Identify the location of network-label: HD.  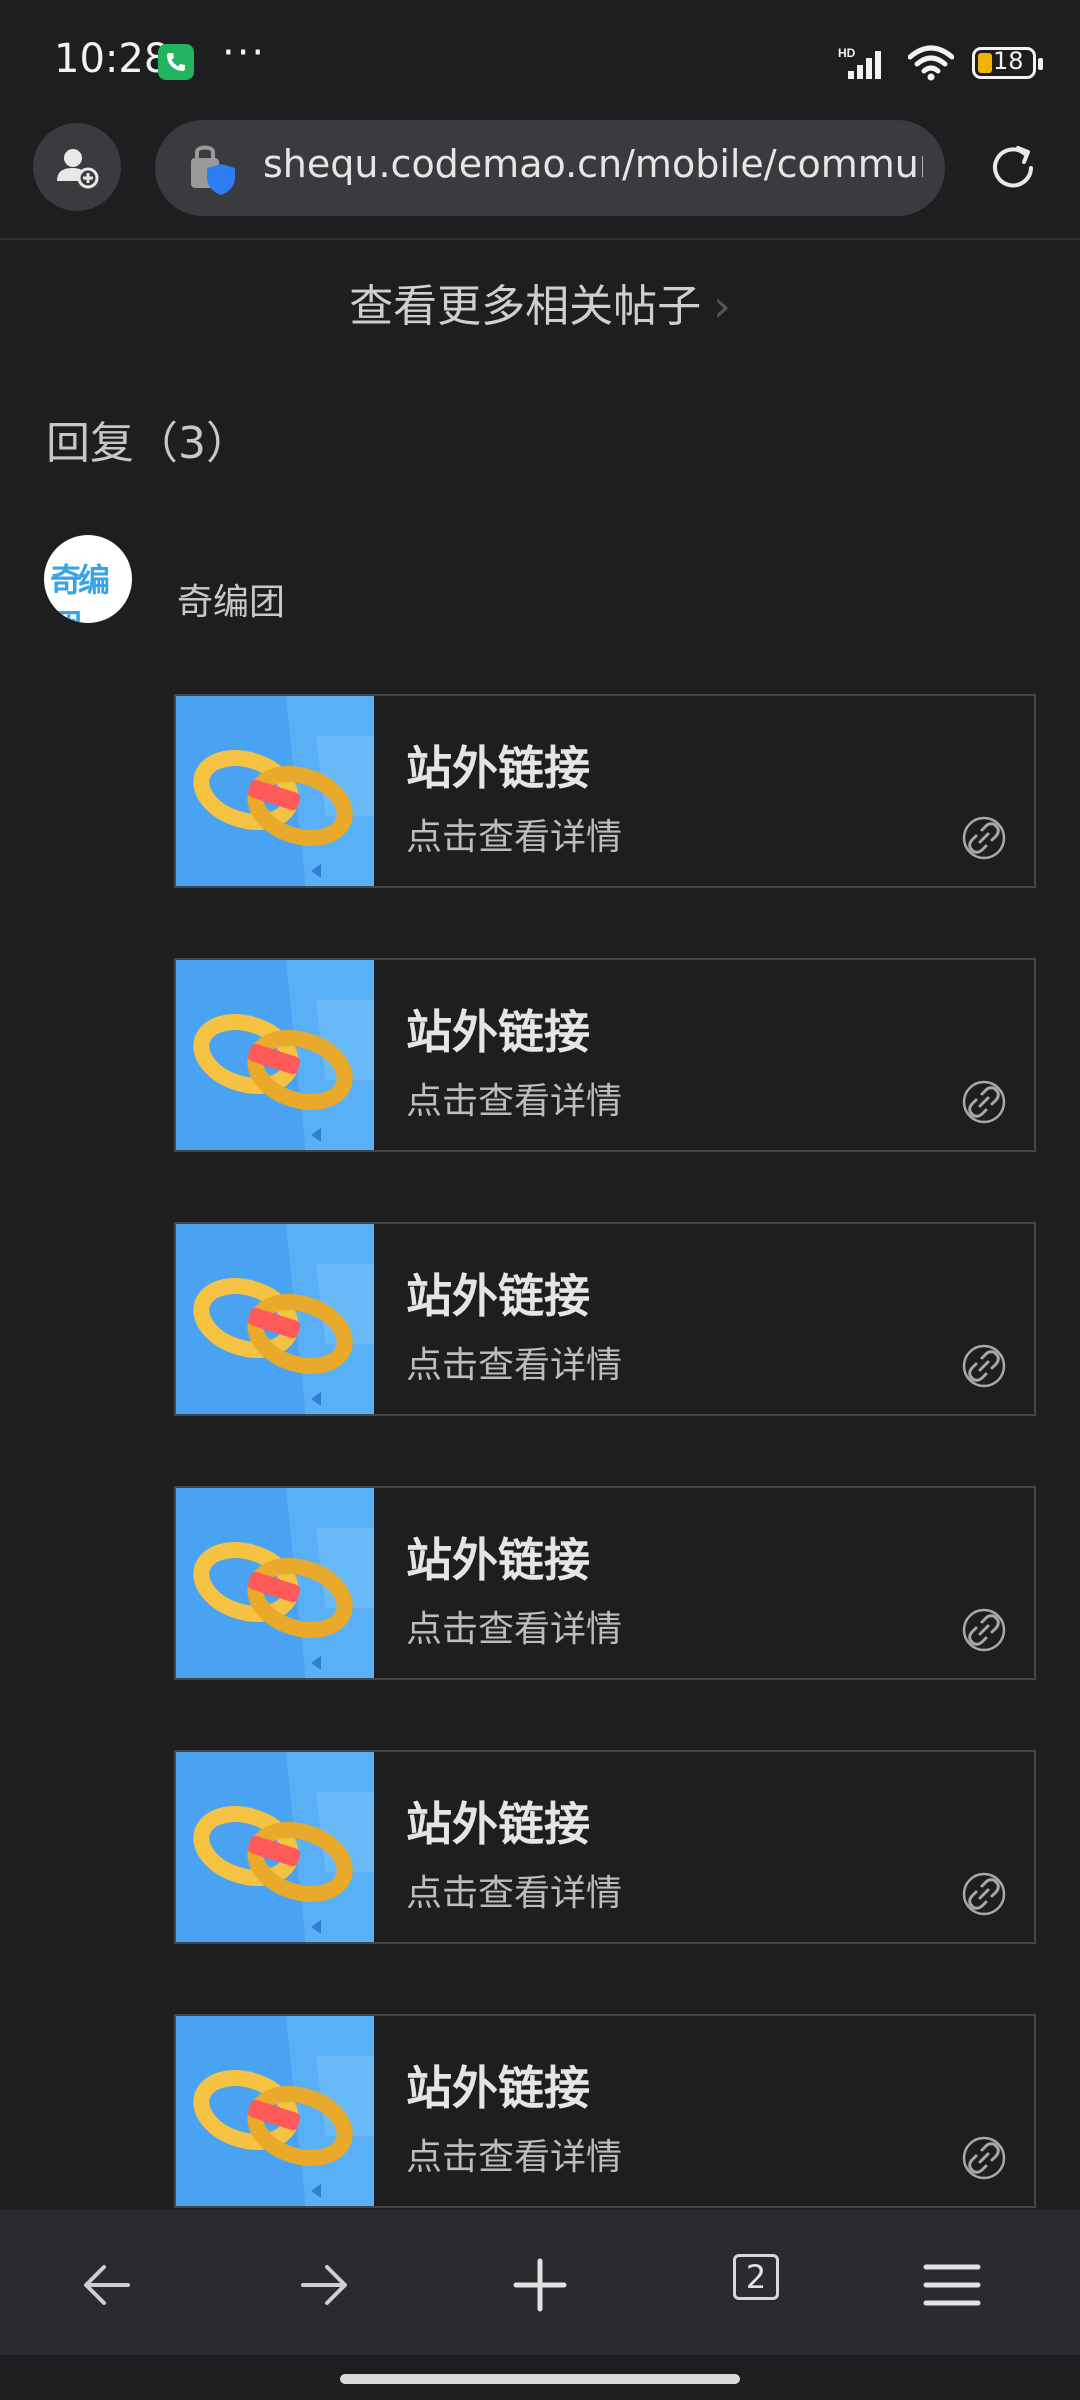
(847, 53).